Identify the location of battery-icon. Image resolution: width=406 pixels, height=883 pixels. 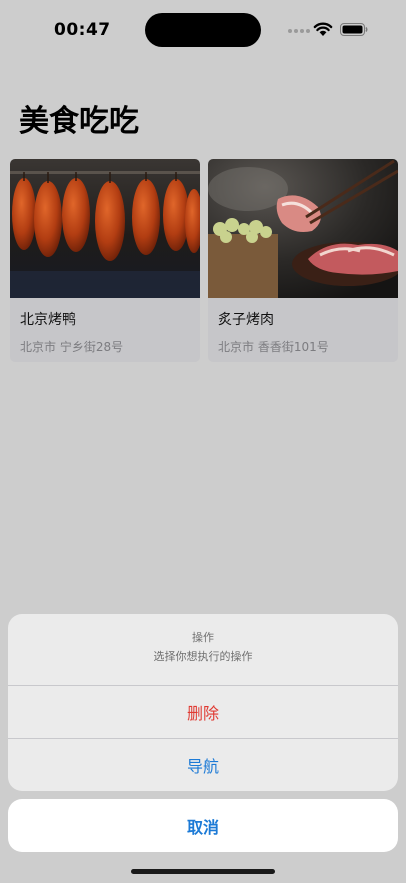
(354, 29).